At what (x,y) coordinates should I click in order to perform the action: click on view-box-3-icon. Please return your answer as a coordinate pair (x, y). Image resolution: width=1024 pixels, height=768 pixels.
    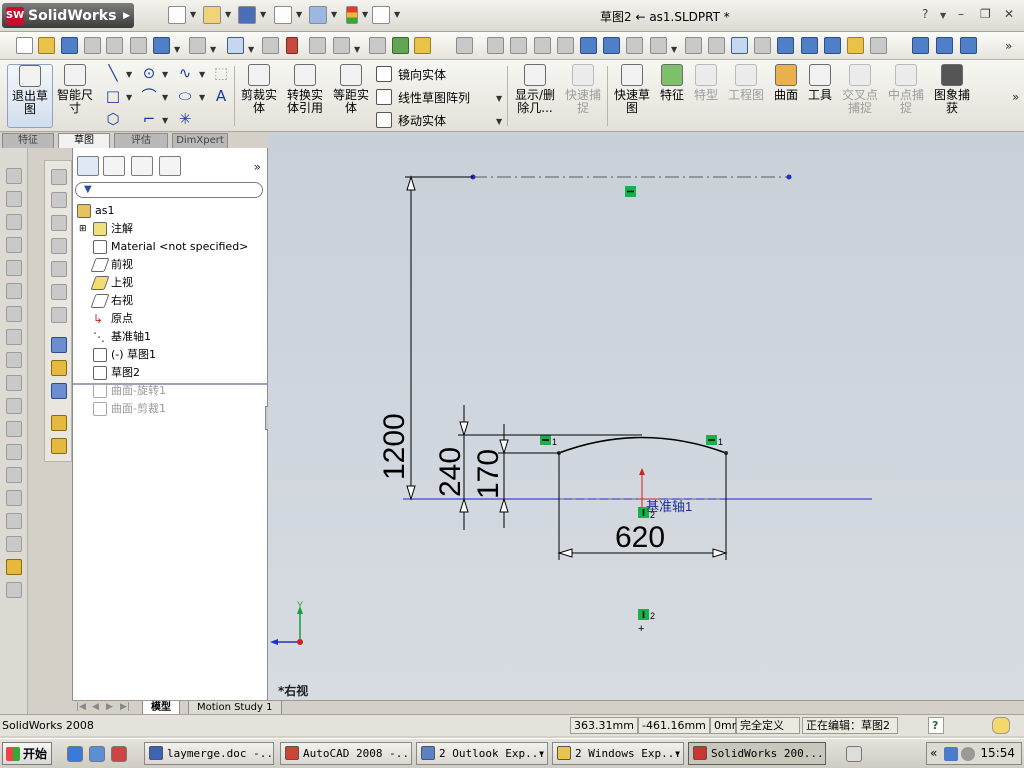
    Looking at the image, I should click on (59, 292).